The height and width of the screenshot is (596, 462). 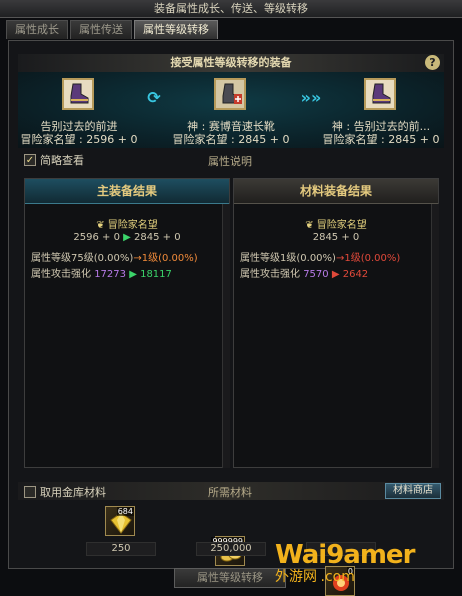 I want to click on main-attack-from: 17273, so click(x=110, y=274).